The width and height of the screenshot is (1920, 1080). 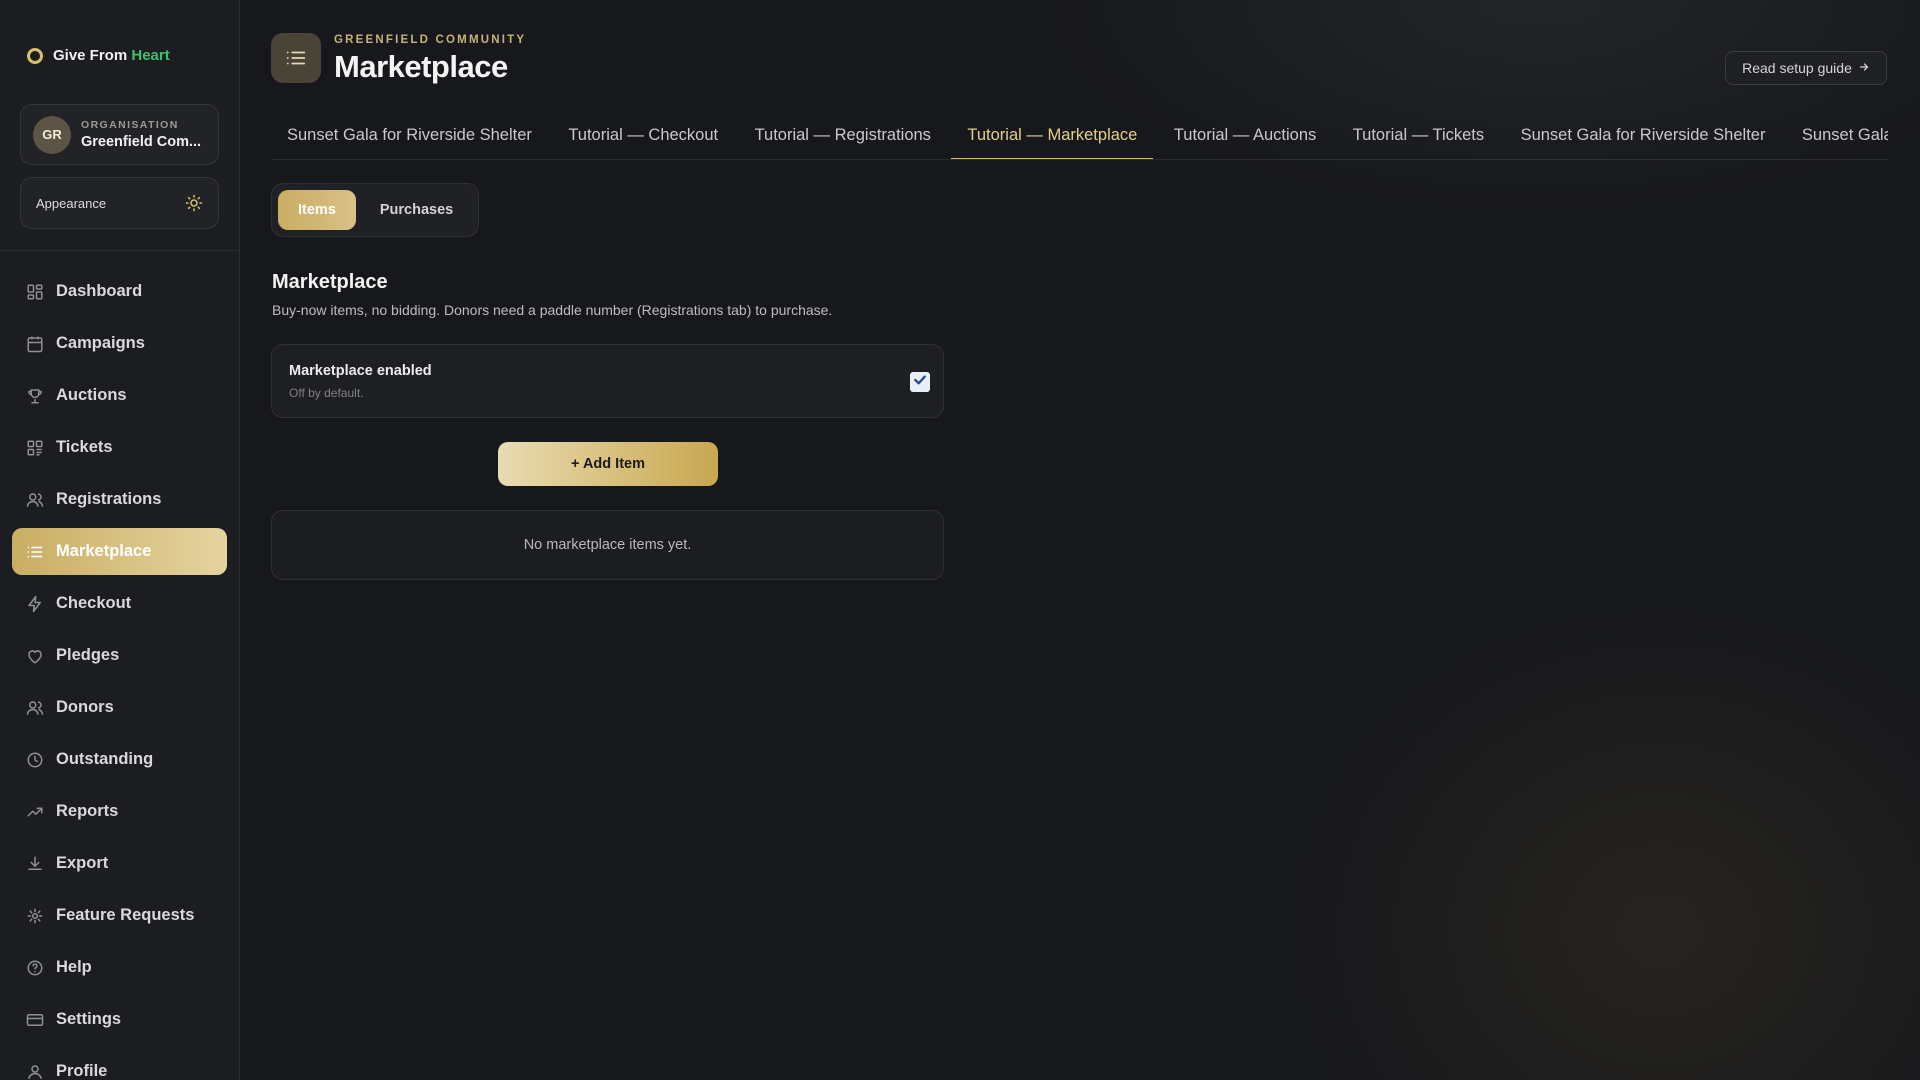 What do you see at coordinates (35, 812) in the screenshot?
I see `trend-icon` at bounding box center [35, 812].